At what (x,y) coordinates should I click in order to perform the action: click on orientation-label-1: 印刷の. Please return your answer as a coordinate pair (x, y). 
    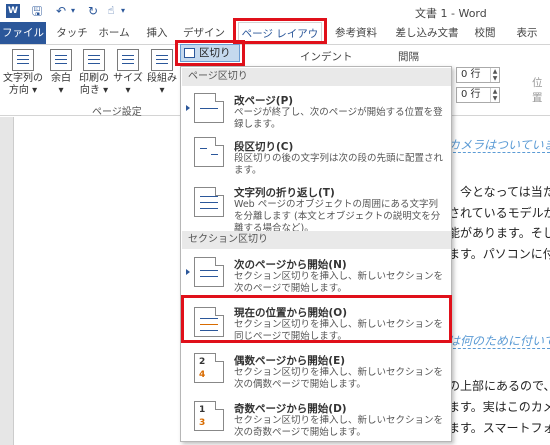
    Looking at the image, I should click on (94, 78).